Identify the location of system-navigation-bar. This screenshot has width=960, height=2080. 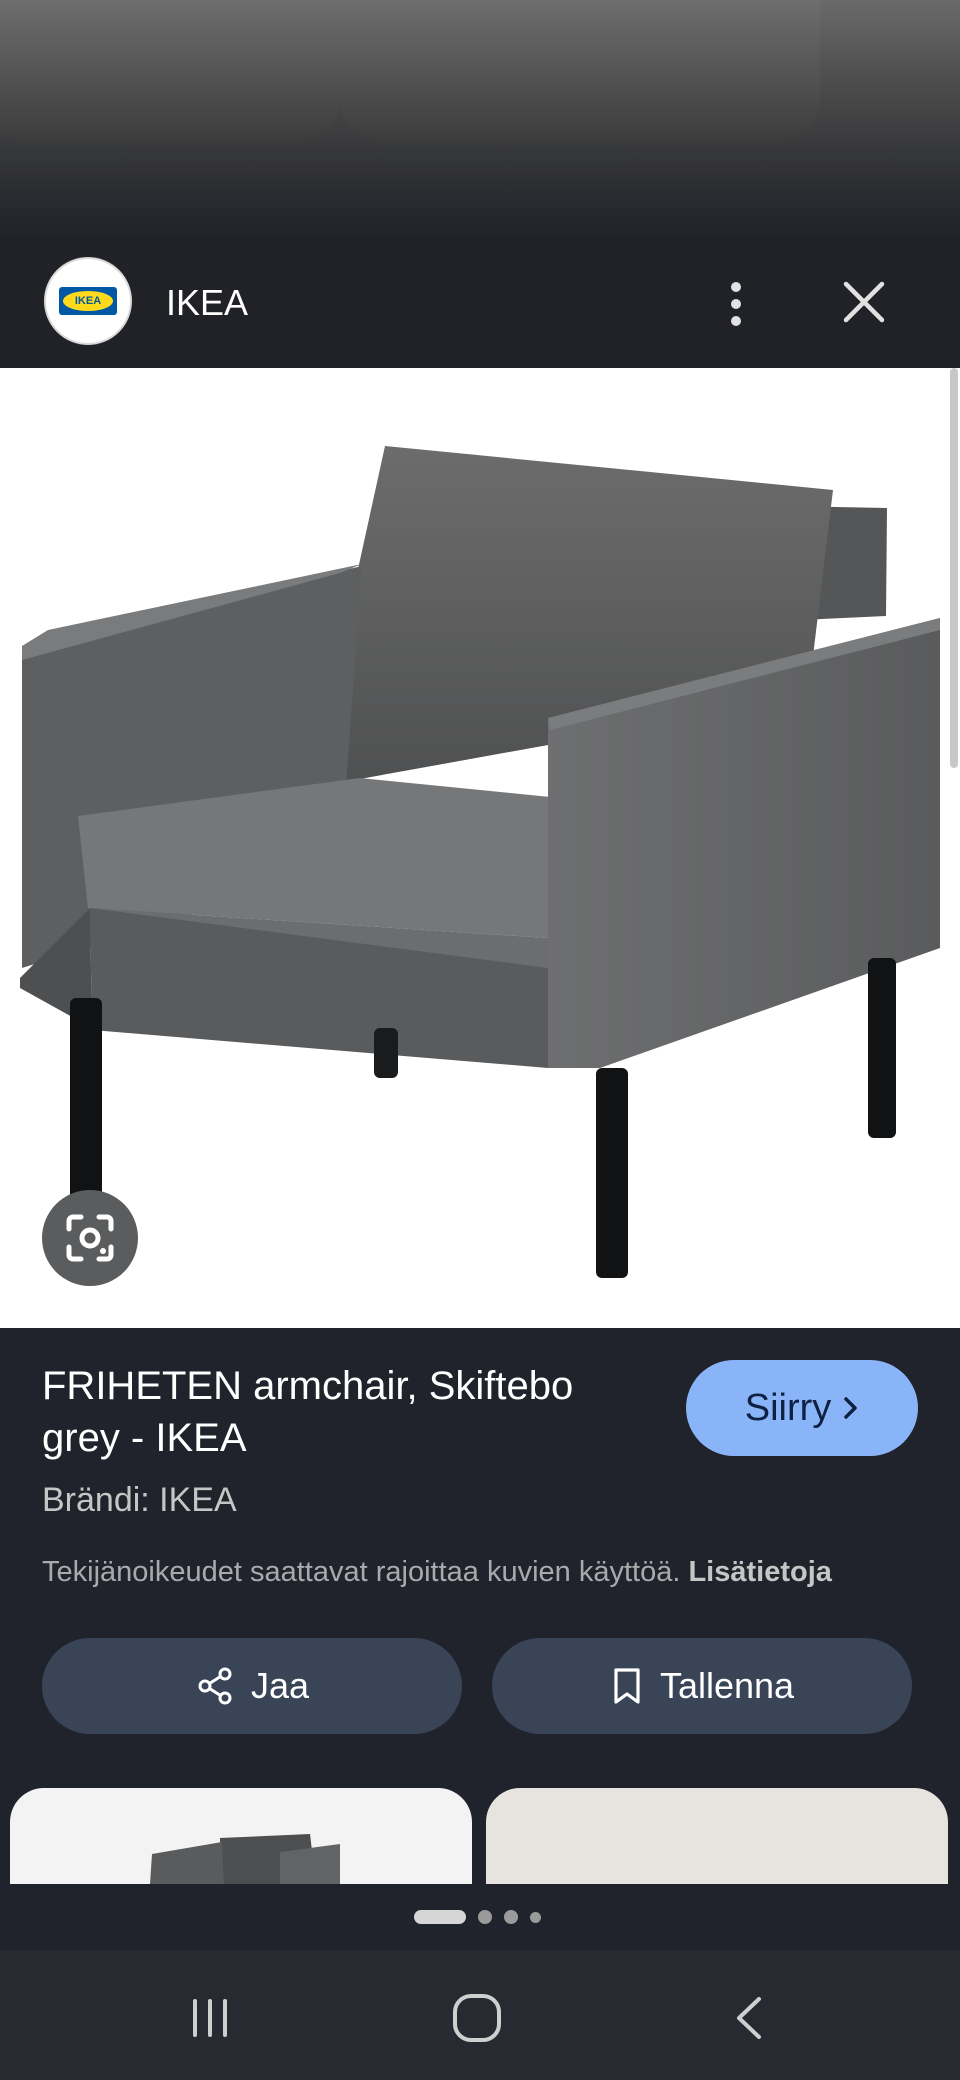
(480, 2015).